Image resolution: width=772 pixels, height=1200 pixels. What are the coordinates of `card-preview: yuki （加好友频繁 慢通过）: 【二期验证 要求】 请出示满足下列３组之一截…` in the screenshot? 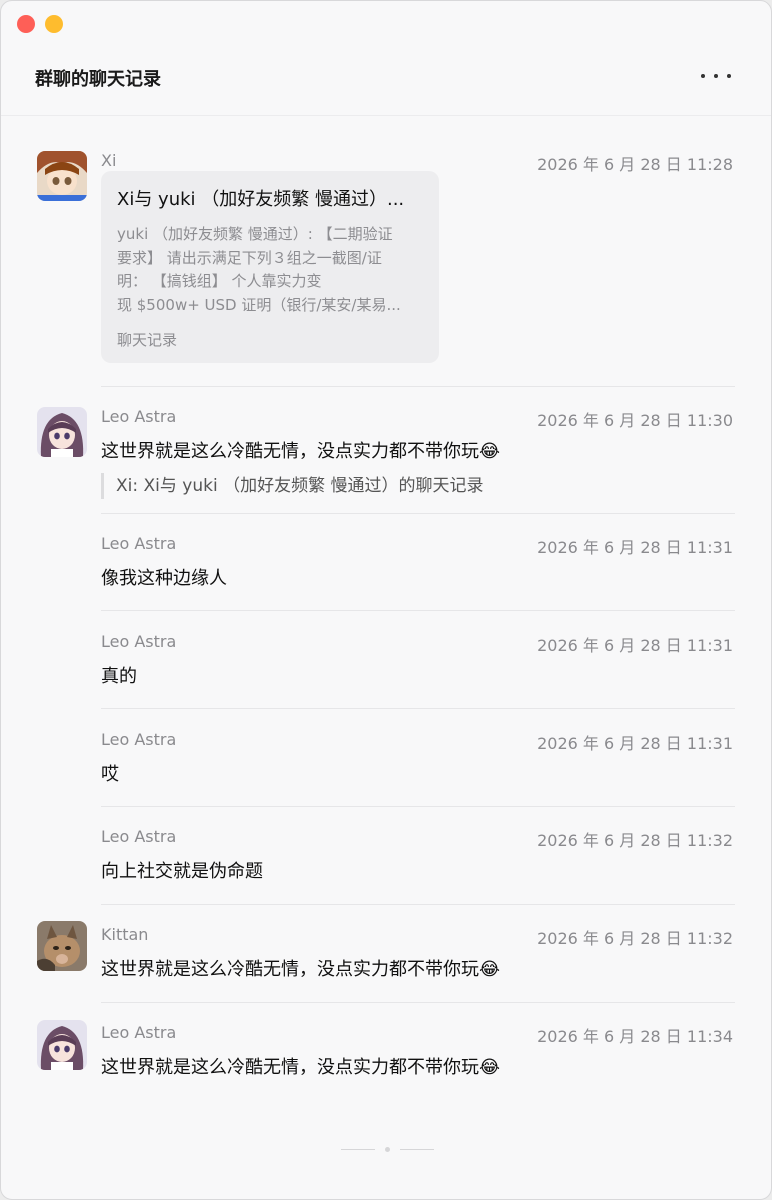 It's located at (270, 270).